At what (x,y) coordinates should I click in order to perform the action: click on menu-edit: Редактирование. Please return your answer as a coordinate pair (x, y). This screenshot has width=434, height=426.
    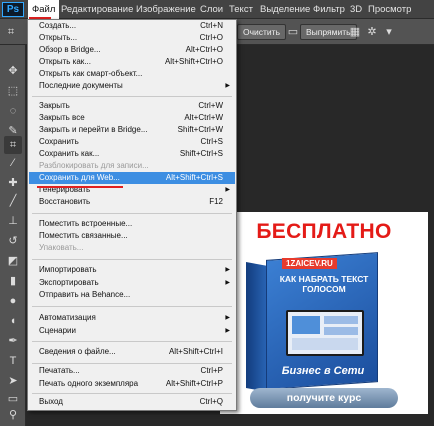
    Looking at the image, I should click on (97, 9).